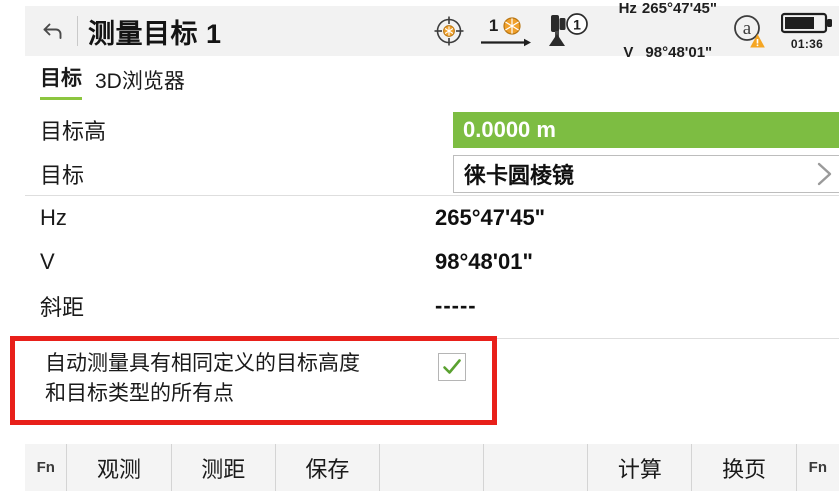 The height and width of the screenshot is (503, 839). I want to click on status-bar: 1 1 Hz 265°47'45" V 98°48'01" a 01:36, so click(632, 30).